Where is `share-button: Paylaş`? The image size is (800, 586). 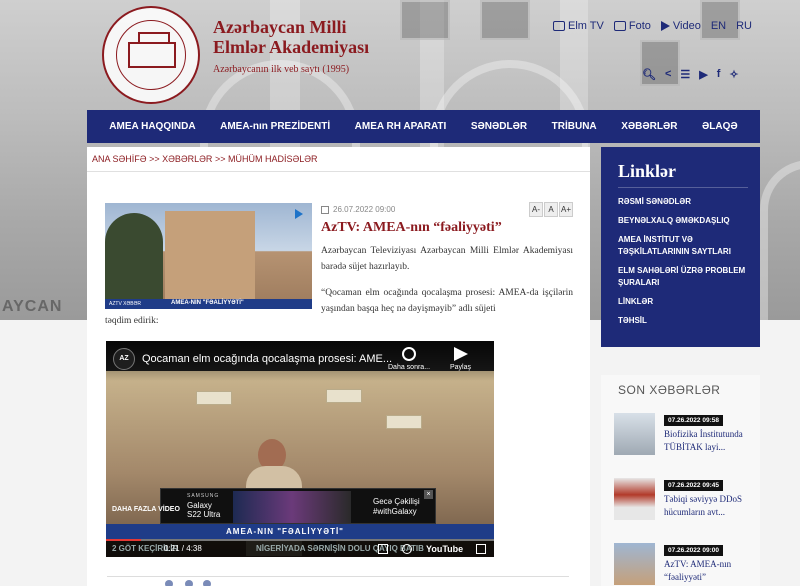 share-button: Paylaş is located at coordinates (460, 359).